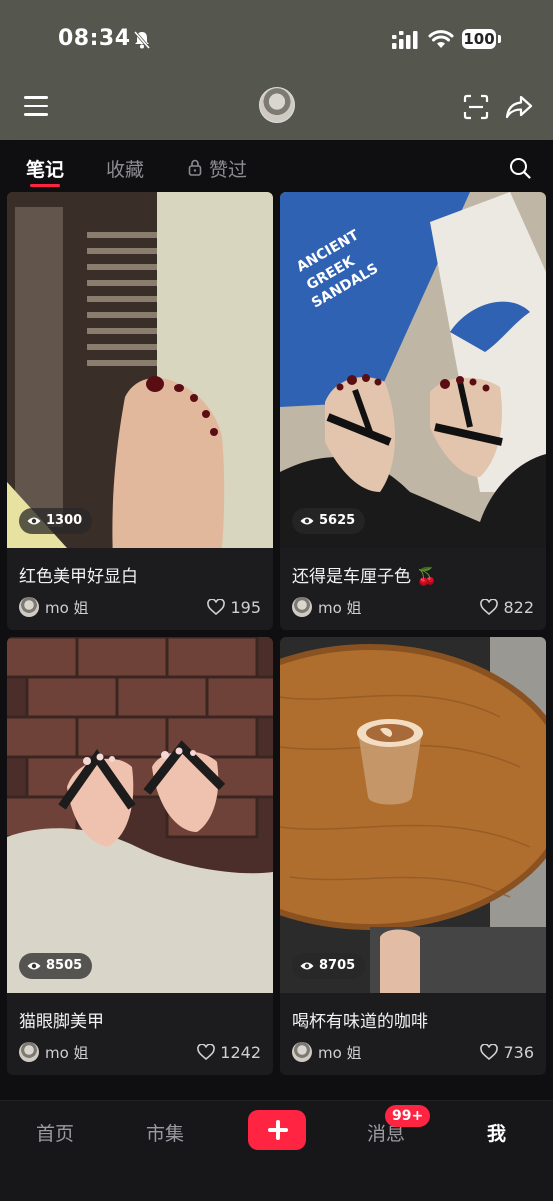 The width and height of the screenshot is (553, 1201). I want to click on nav-market: 市集, so click(165, 1132).